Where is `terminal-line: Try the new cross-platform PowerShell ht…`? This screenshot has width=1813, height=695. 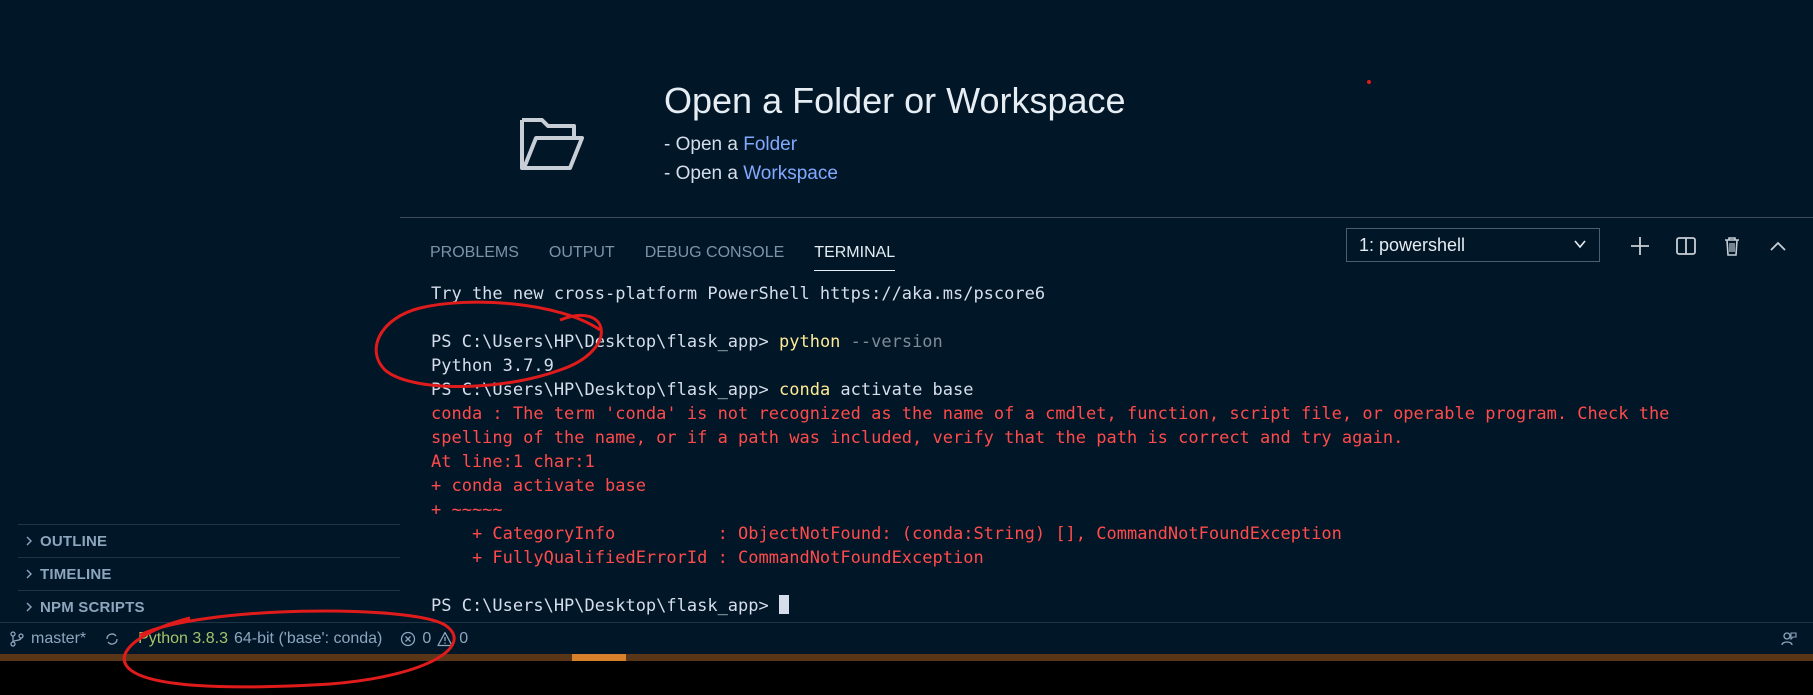
terminal-line: Try the new cross-platform PowerShell ht… is located at coordinates (738, 294).